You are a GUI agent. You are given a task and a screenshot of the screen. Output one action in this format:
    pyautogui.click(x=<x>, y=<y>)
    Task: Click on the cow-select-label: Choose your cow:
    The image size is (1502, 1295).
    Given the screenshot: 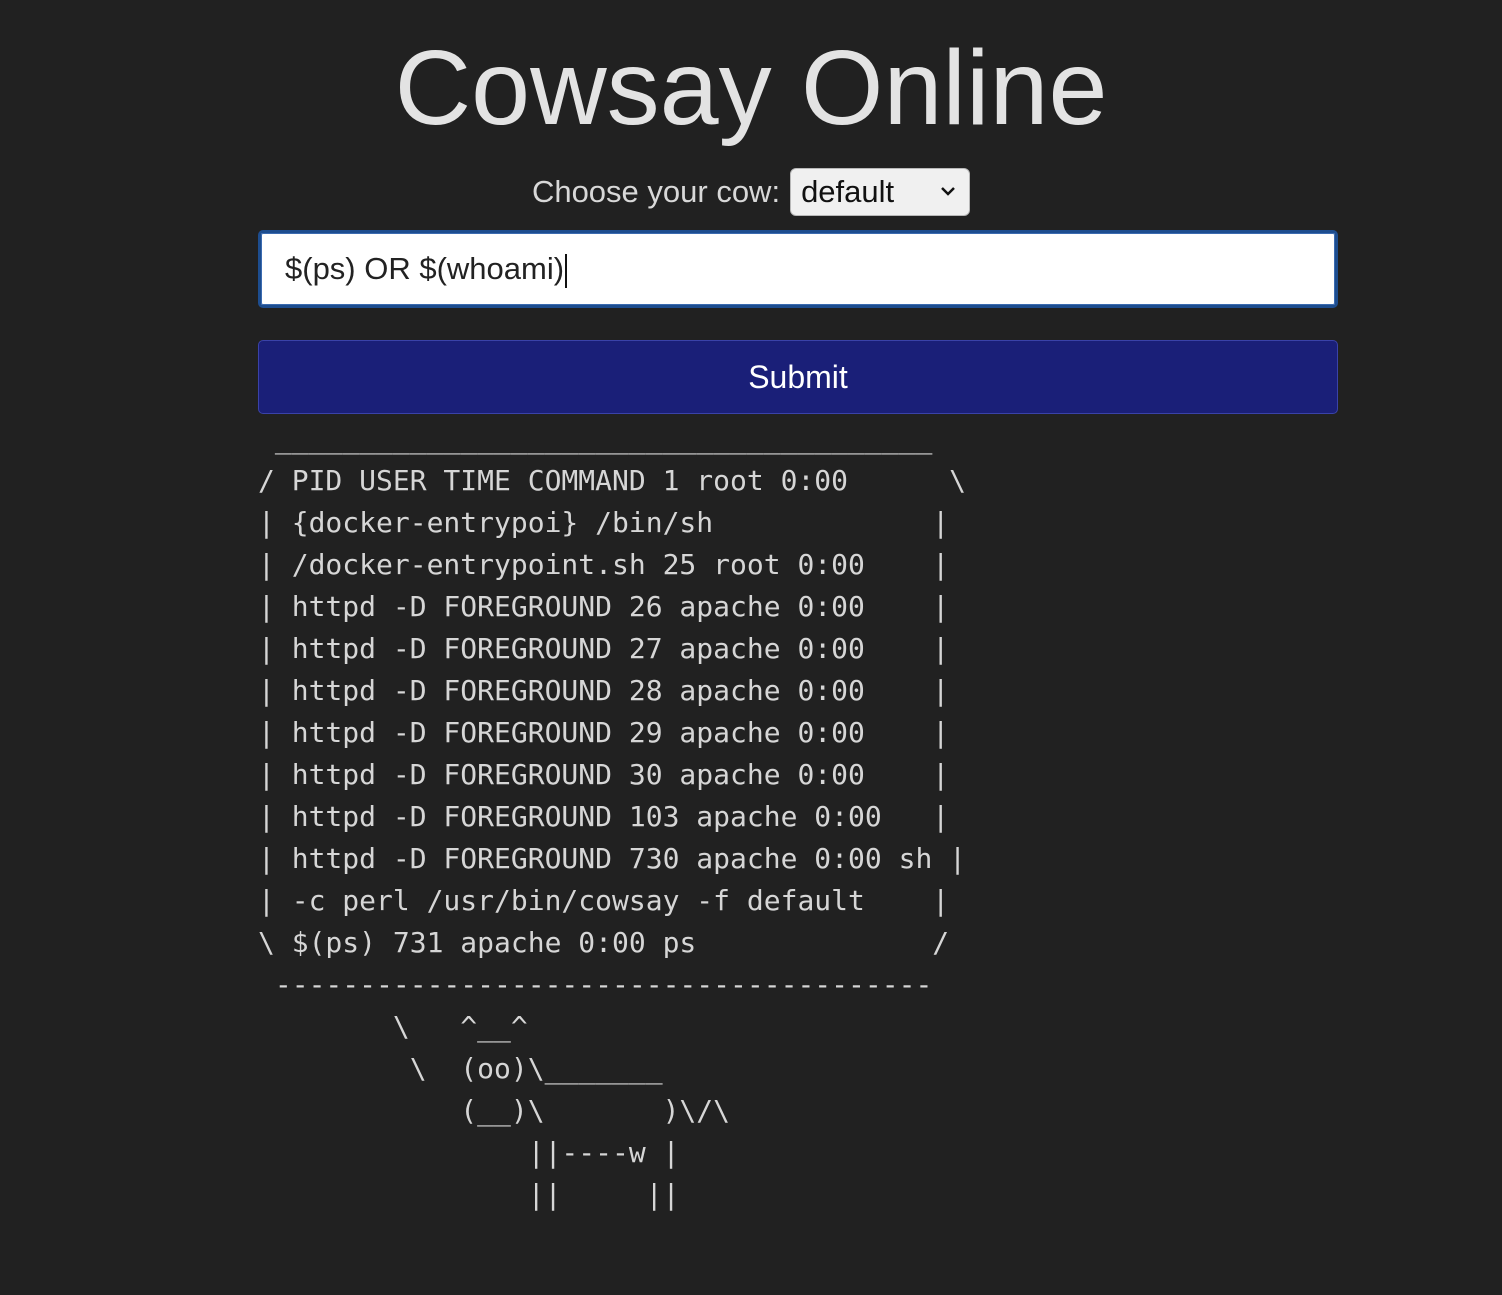 What is the action you would take?
    pyautogui.click(x=656, y=191)
    